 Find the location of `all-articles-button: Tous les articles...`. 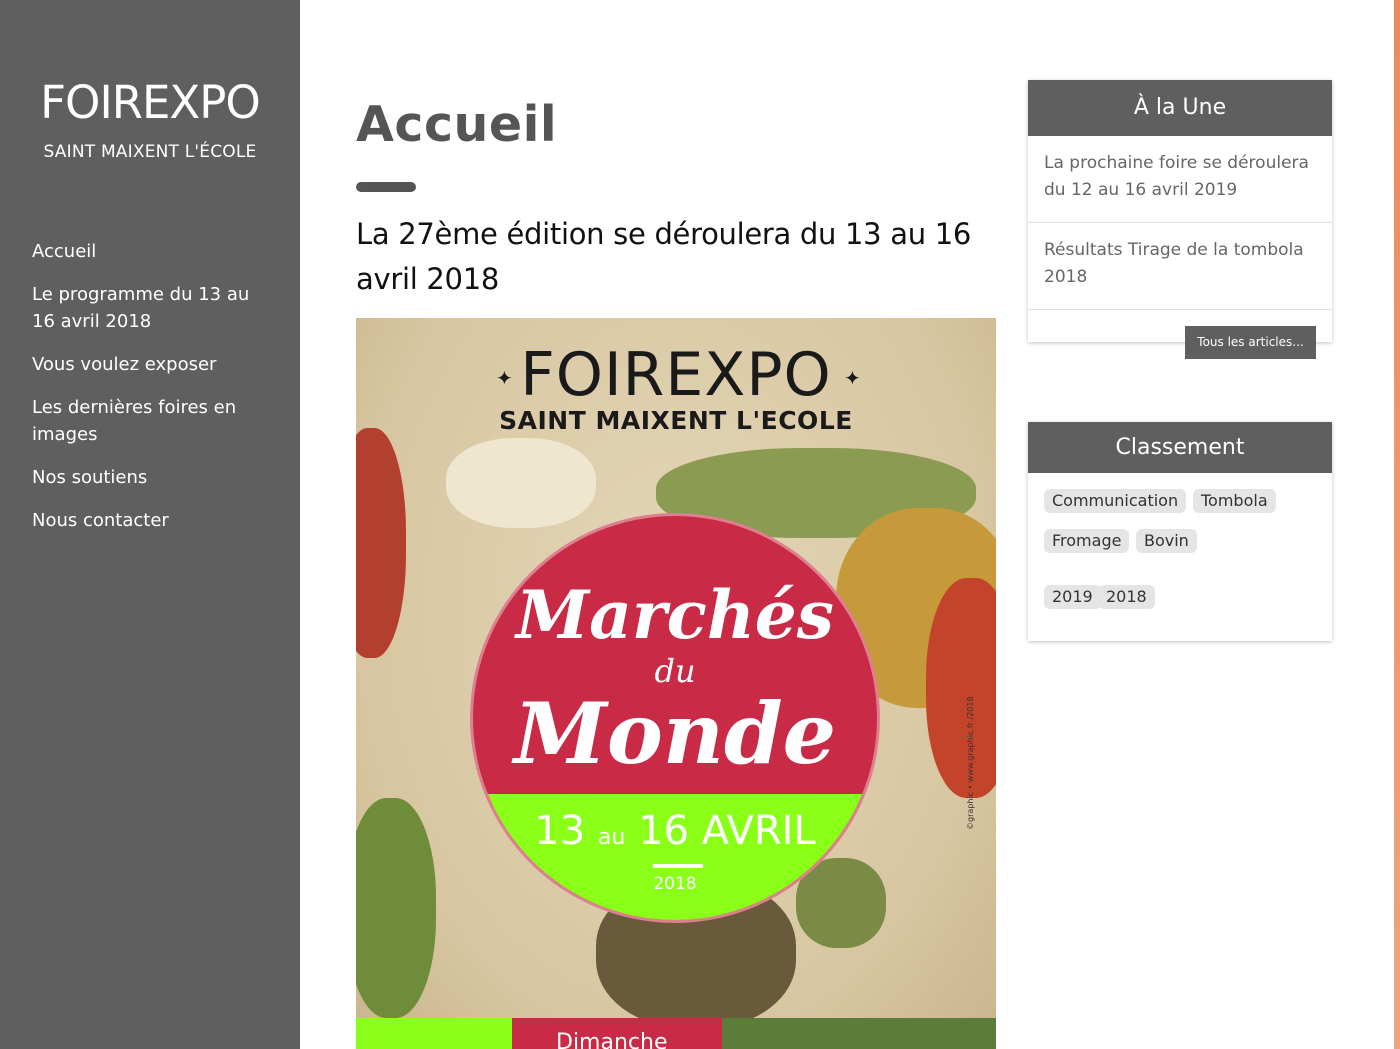

all-articles-button: Tous les articles... is located at coordinates (1250, 342).